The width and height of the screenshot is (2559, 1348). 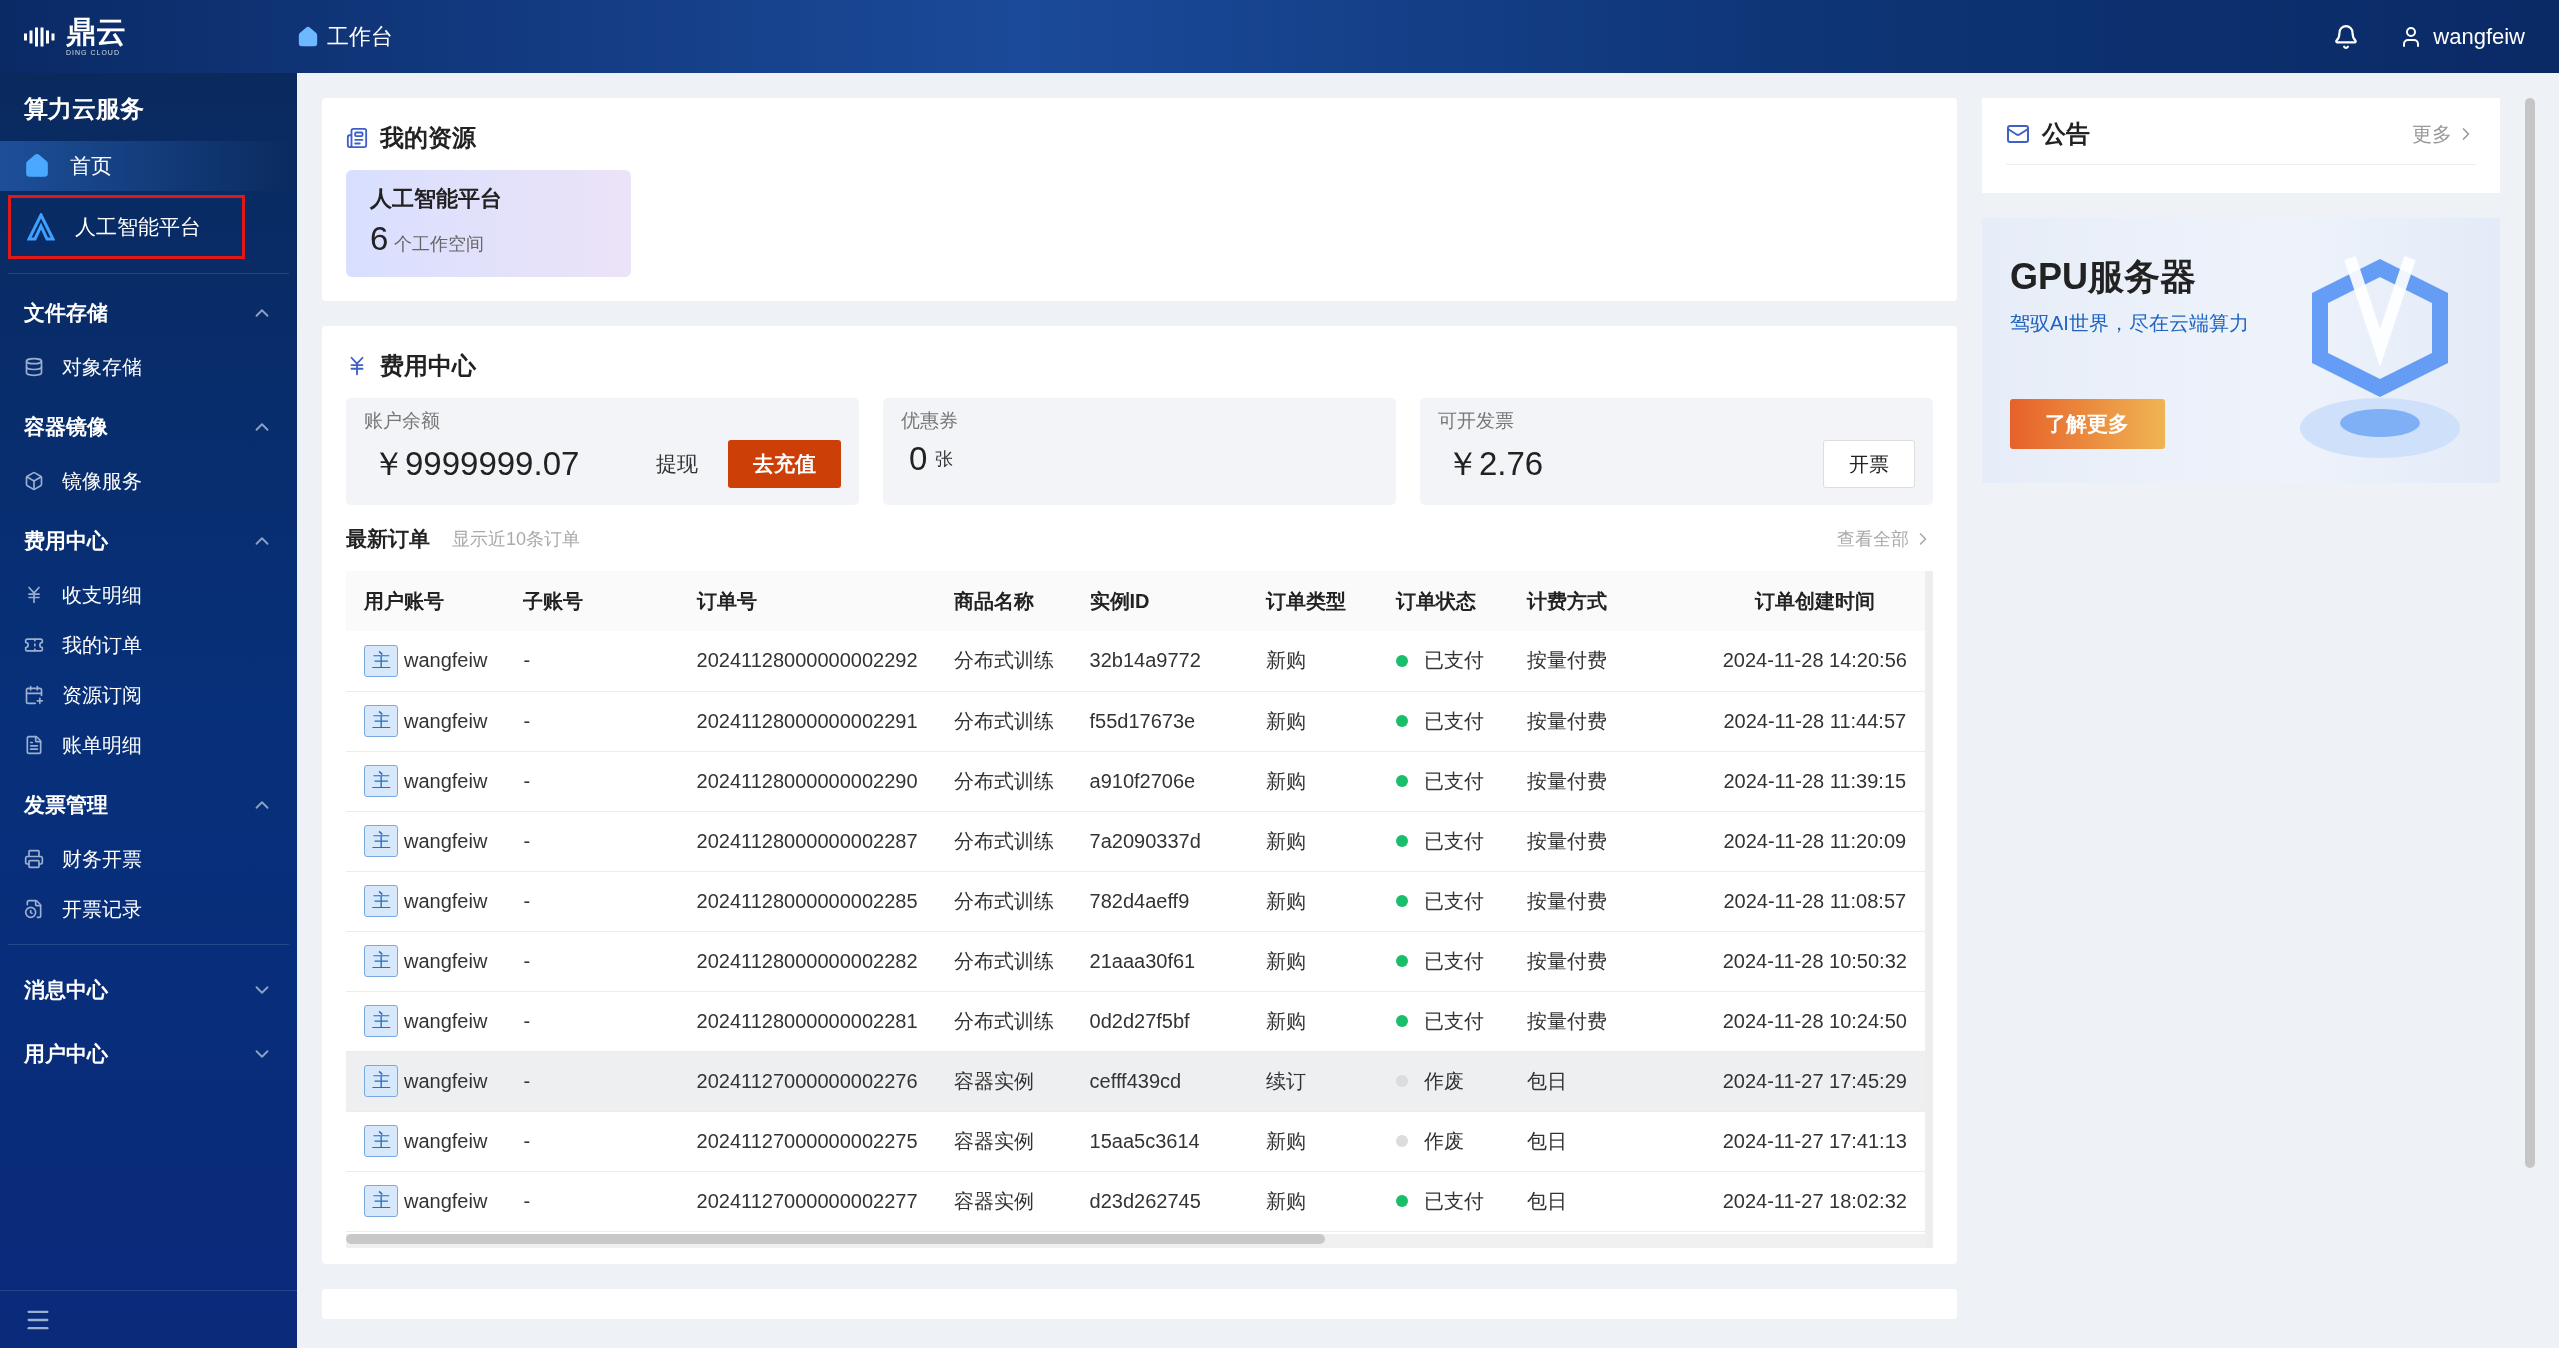 What do you see at coordinates (148, 859) in the screenshot?
I see `sidebar-item: 财务开票` at bounding box center [148, 859].